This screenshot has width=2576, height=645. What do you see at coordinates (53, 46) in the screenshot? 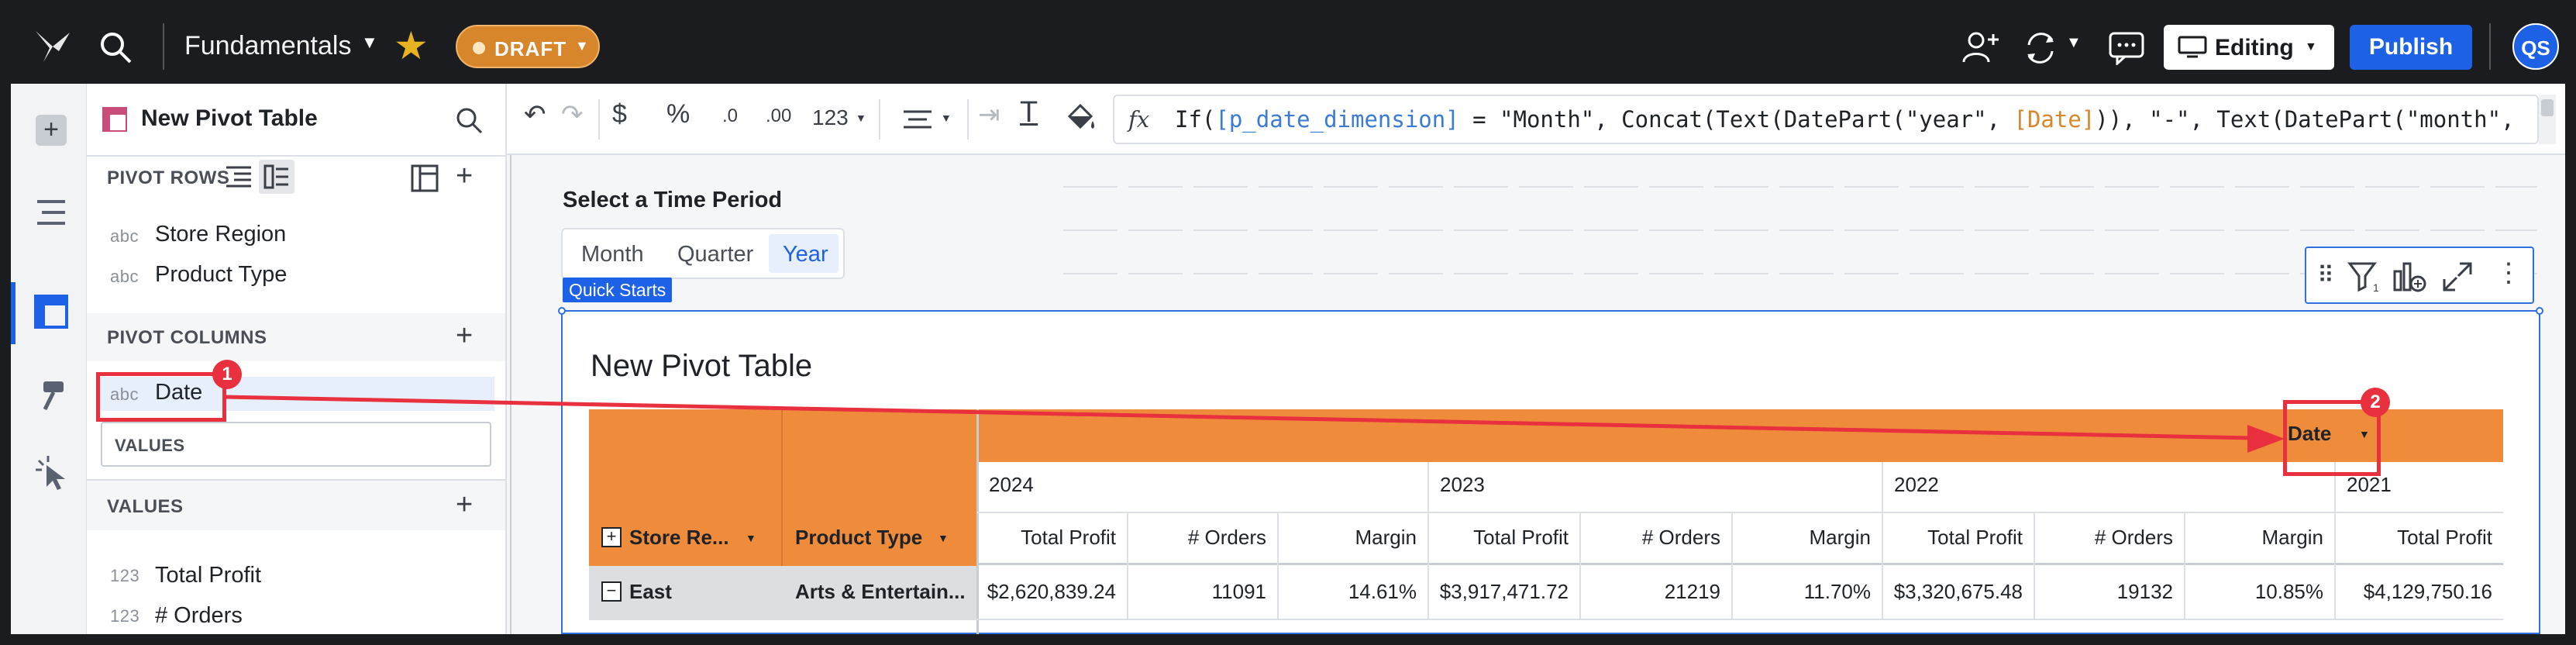
I see `app-logo-icon` at bounding box center [53, 46].